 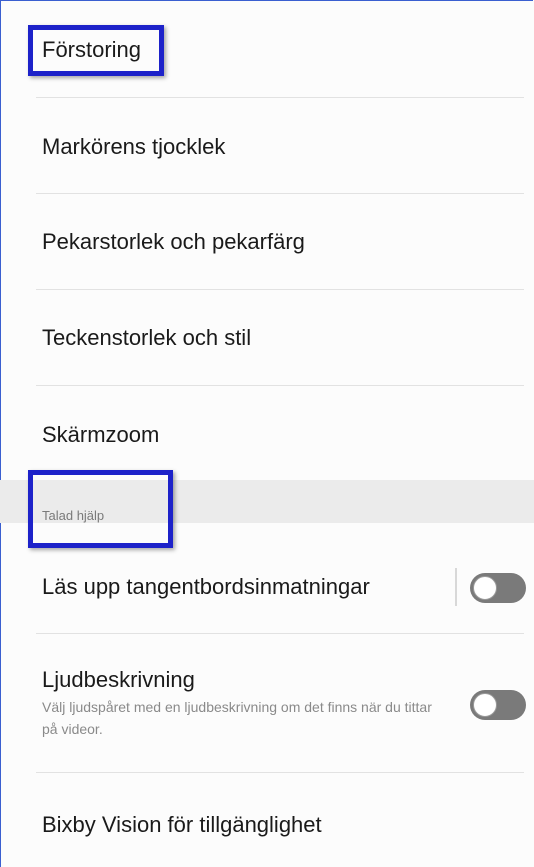 What do you see at coordinates (118, 679) in the screenshot?
I see `item-label: Ljudbeskrivning` at bounding box center [118, 679].